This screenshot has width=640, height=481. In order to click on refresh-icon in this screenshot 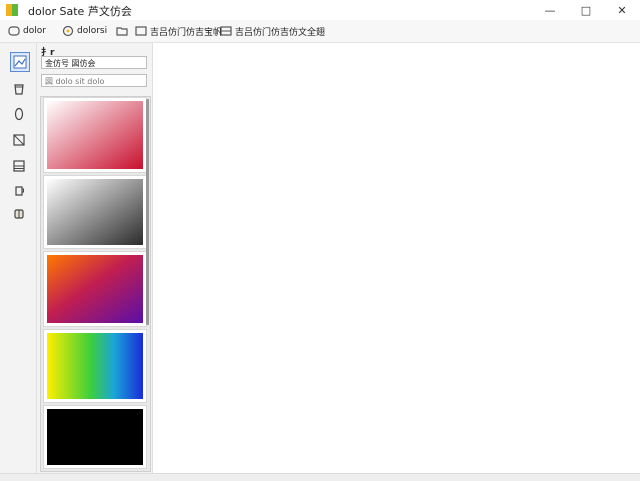, I will do `click(68, 31)`.